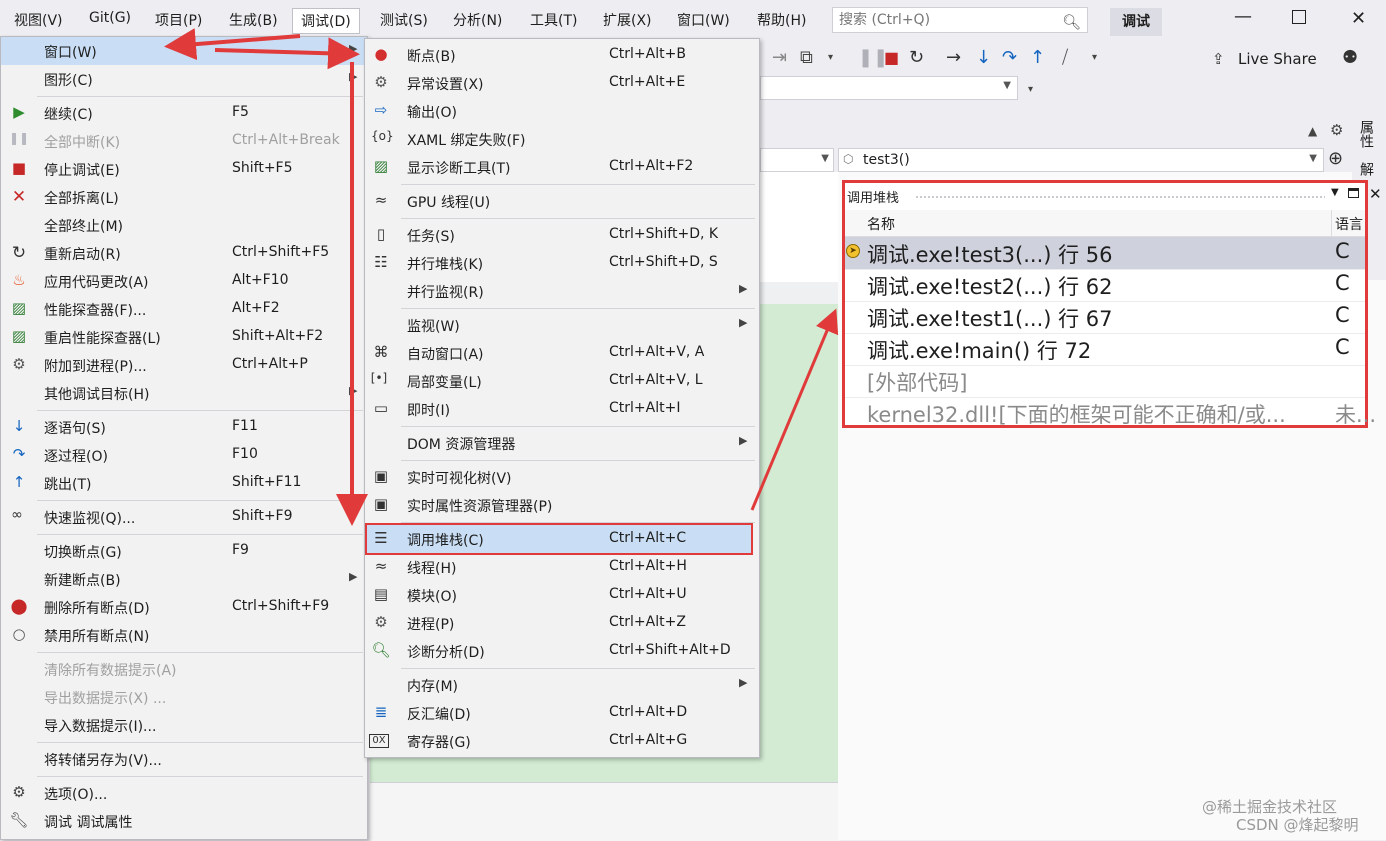 The width and height of the screenshot is (1386, 841). I want to click on menu-project: 项目(P), so click(178, 20).